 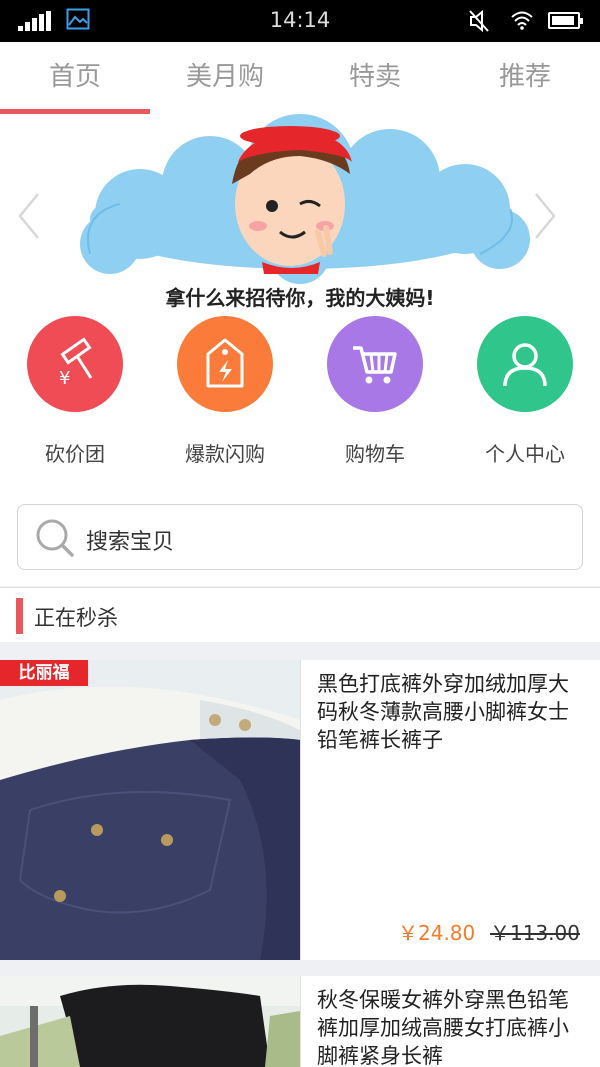 I want to click on cart-icon, so click(x=375, y=365).